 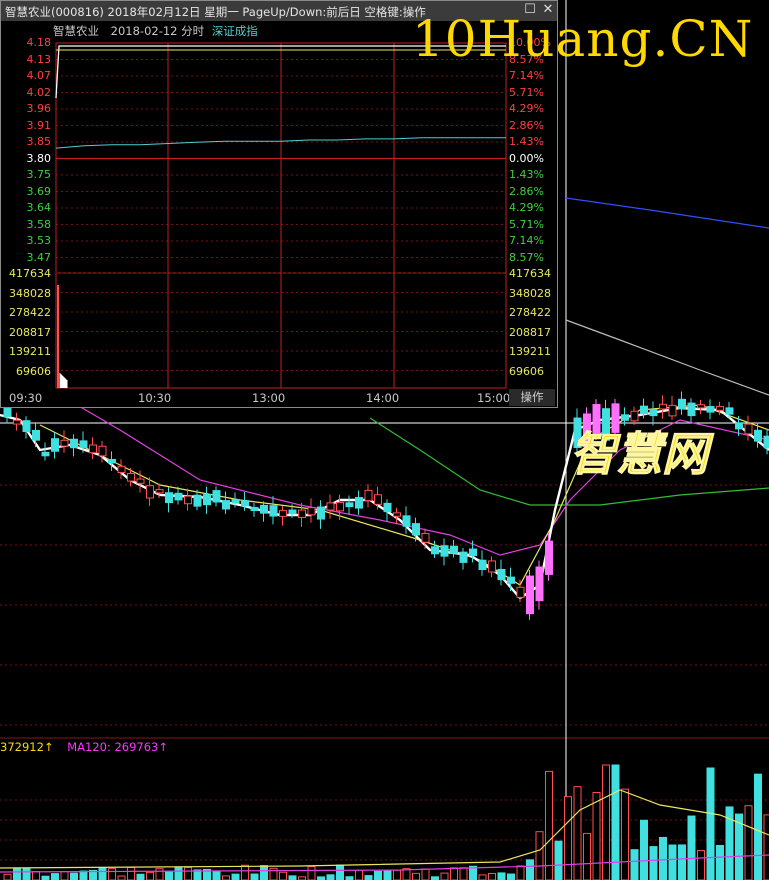 What do you see at coordinates (530, 273) in the screenshot?
I see `volume-axis-label-right: 417634` at bounding box center [530, 273].